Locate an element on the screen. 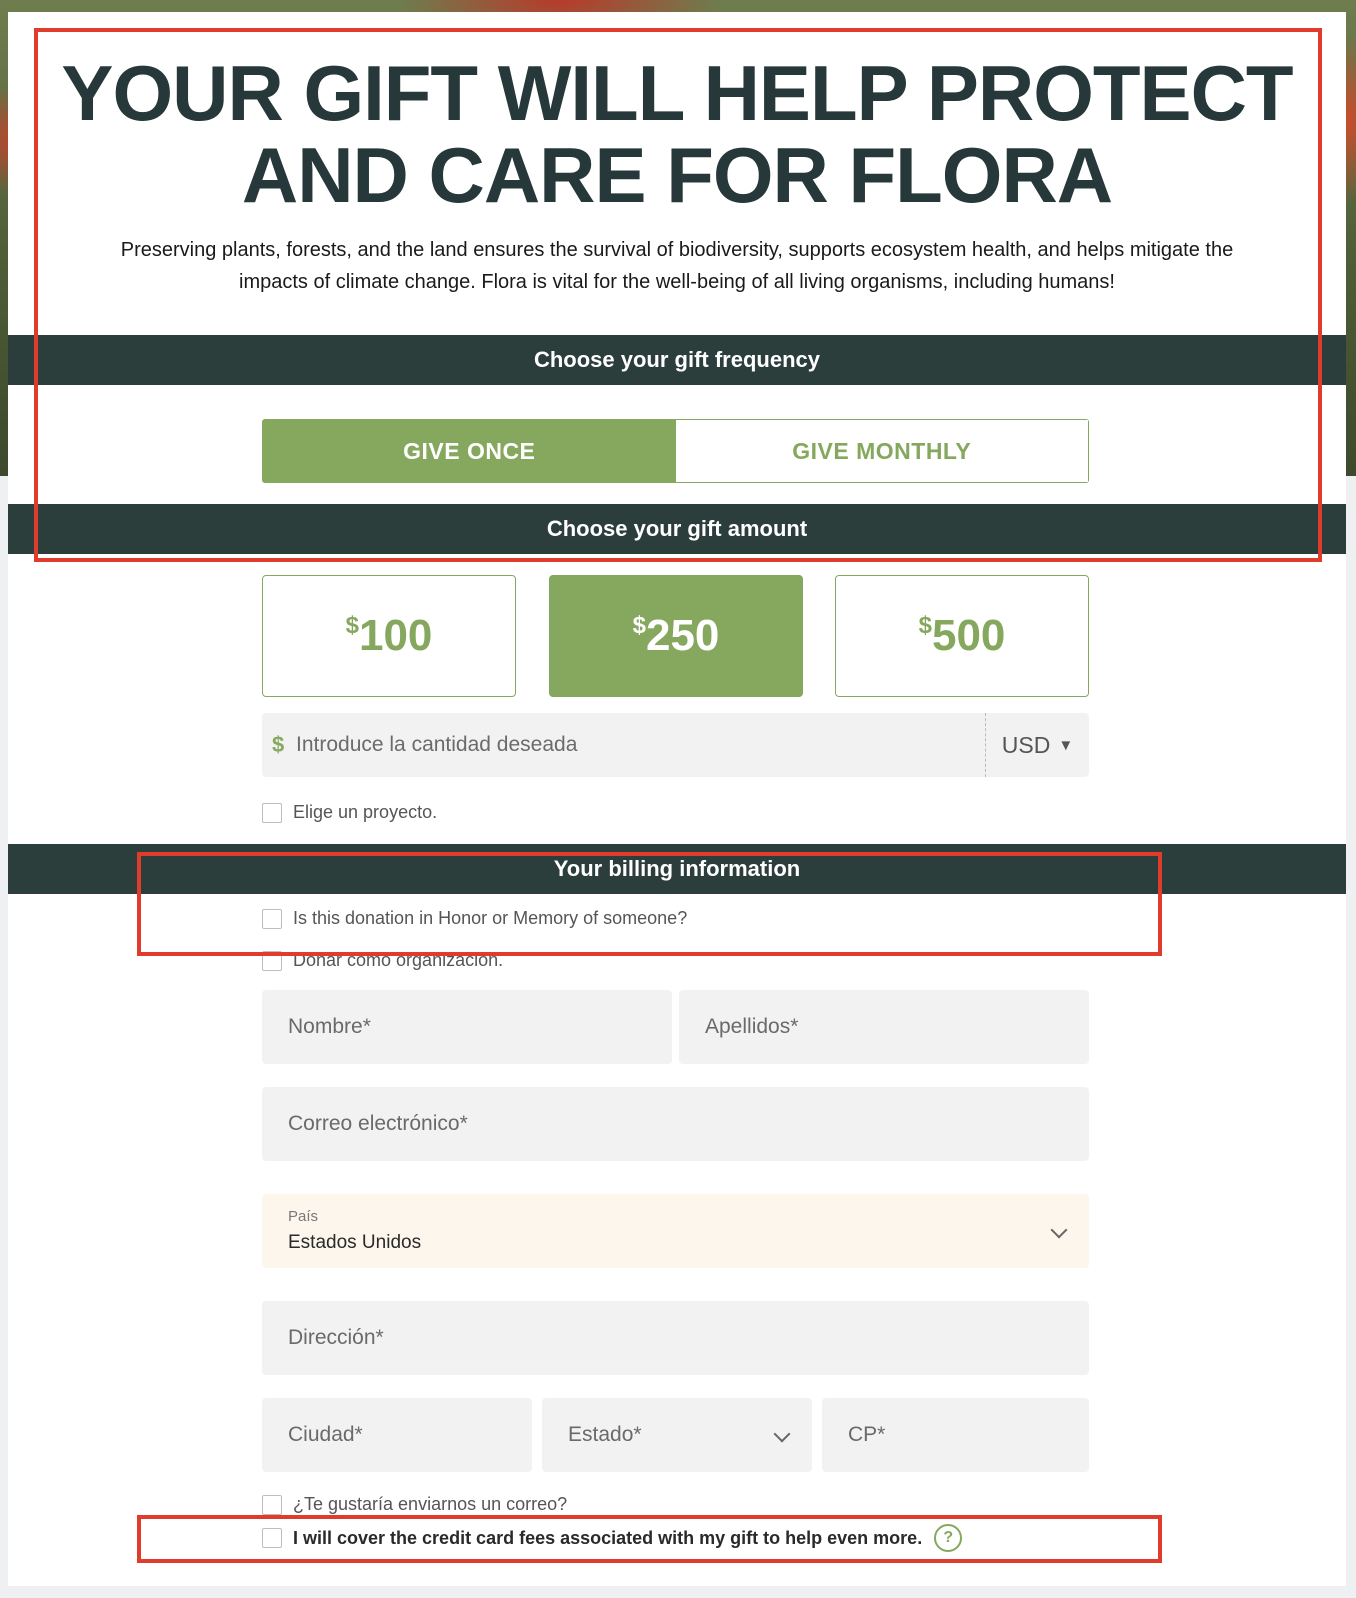 The width and height of the screenshot is (1356, 1598). email-field: Correo electrónico* is located at coordinates (675, 1124).